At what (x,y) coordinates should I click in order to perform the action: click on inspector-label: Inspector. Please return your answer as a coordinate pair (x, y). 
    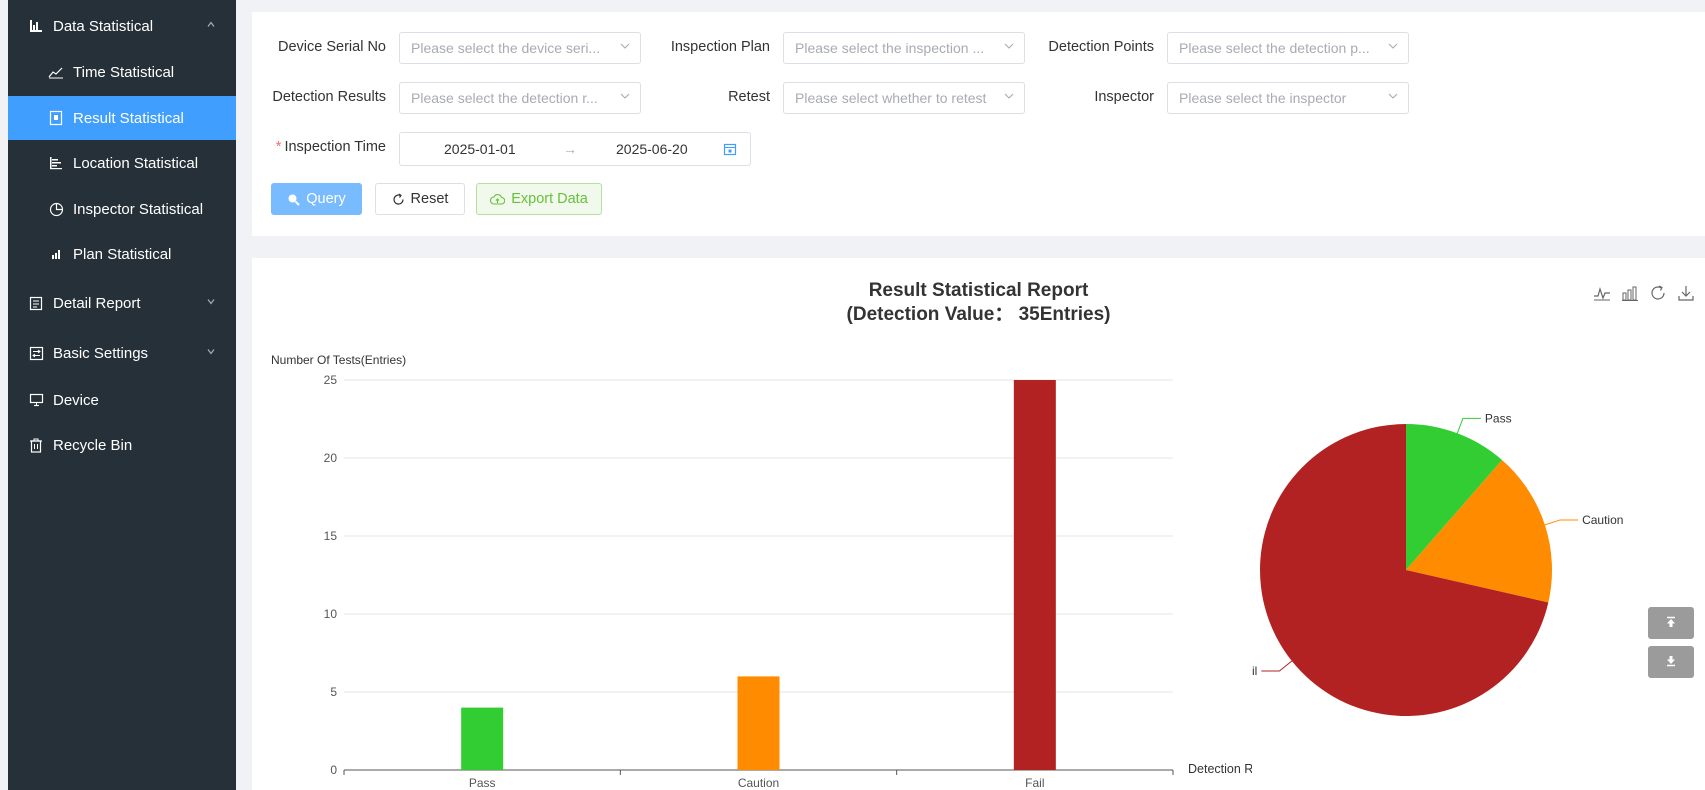
    Looking at the image, I should click on (1124, 97).